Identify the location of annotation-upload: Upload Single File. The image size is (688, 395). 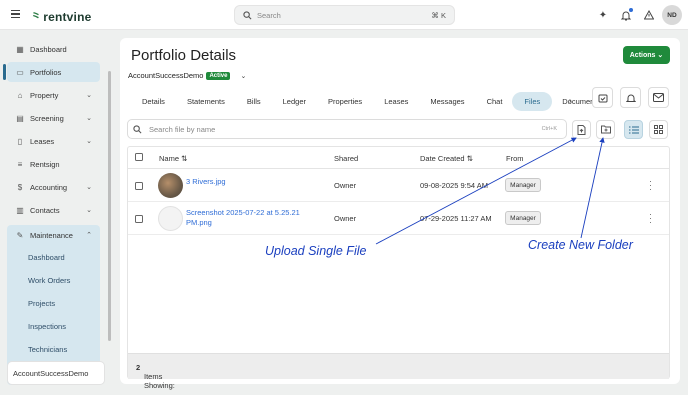
(316, 251).